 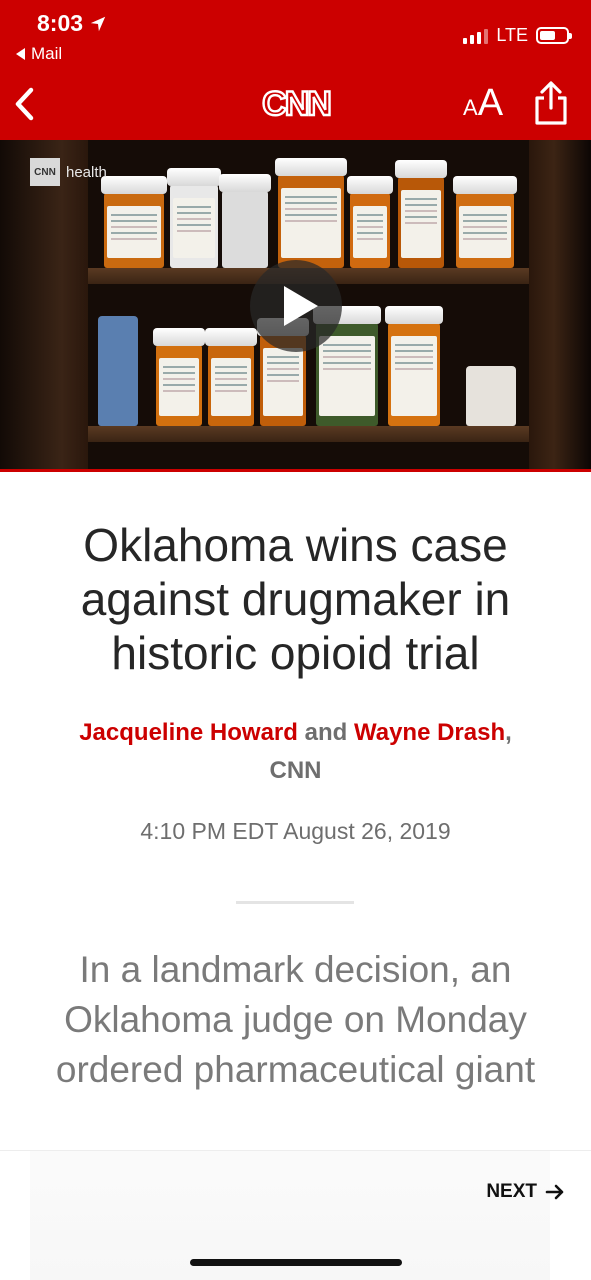 What do you see at coordinates (512, 35) in the screenshot?
I see `network-type: LTE` at bounding box center [512, 35].